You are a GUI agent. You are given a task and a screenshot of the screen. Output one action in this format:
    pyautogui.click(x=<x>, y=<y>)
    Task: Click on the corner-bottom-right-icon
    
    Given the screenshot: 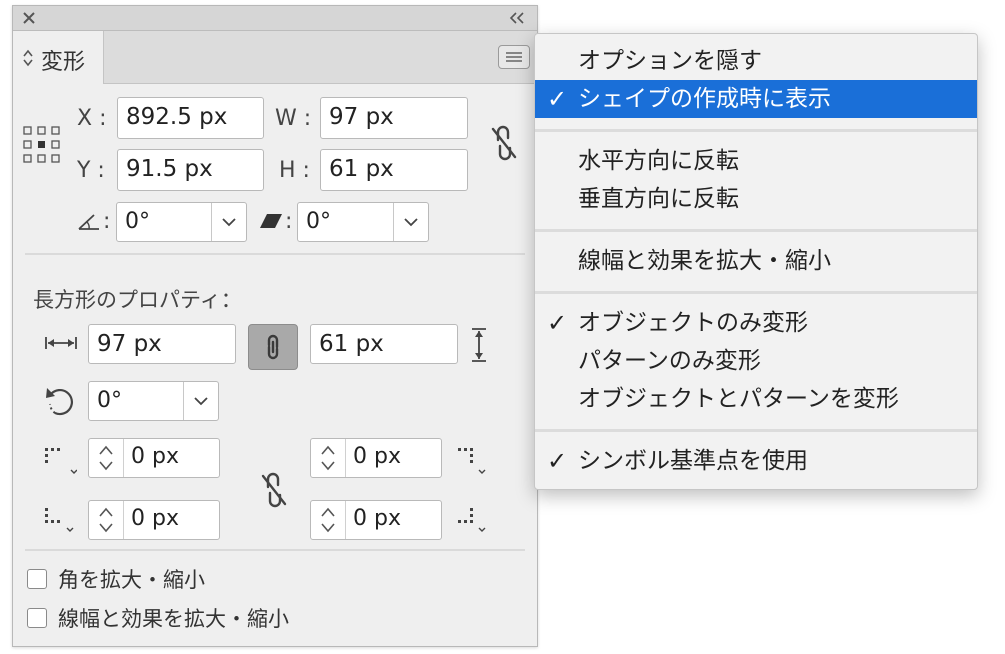 What is the action you would take?
    pyautogui.click(x=472, y=520)
    